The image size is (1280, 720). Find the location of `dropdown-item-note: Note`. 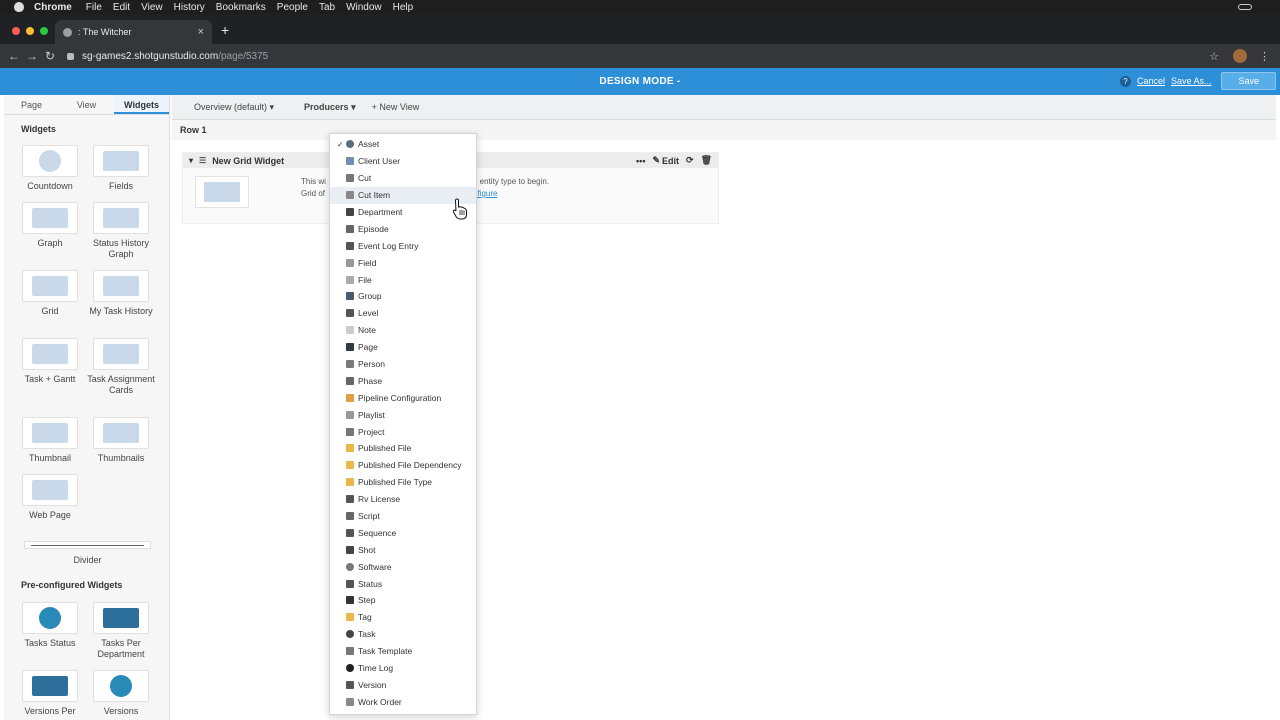

dropdown-item-note: Note is located at coordinates (403, 330).